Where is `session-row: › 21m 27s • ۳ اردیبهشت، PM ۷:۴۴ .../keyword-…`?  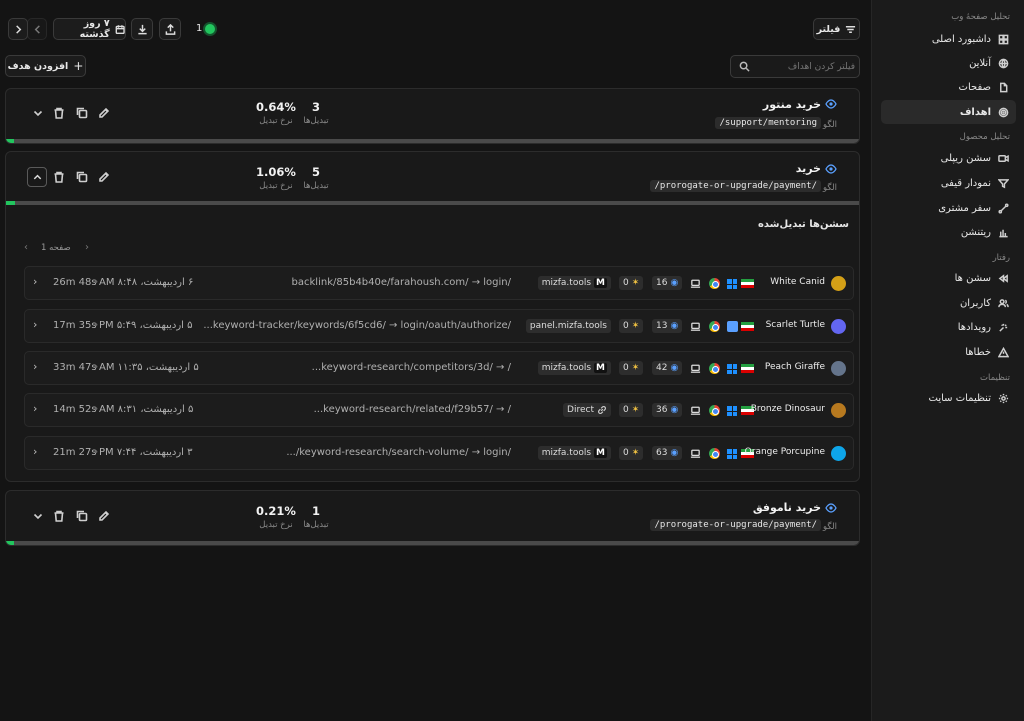 session-row: › 21m 27s • ۳ اردیبهشت، PM ۷:۴۴ .../keyword-… is located at coordinates (439, 453).